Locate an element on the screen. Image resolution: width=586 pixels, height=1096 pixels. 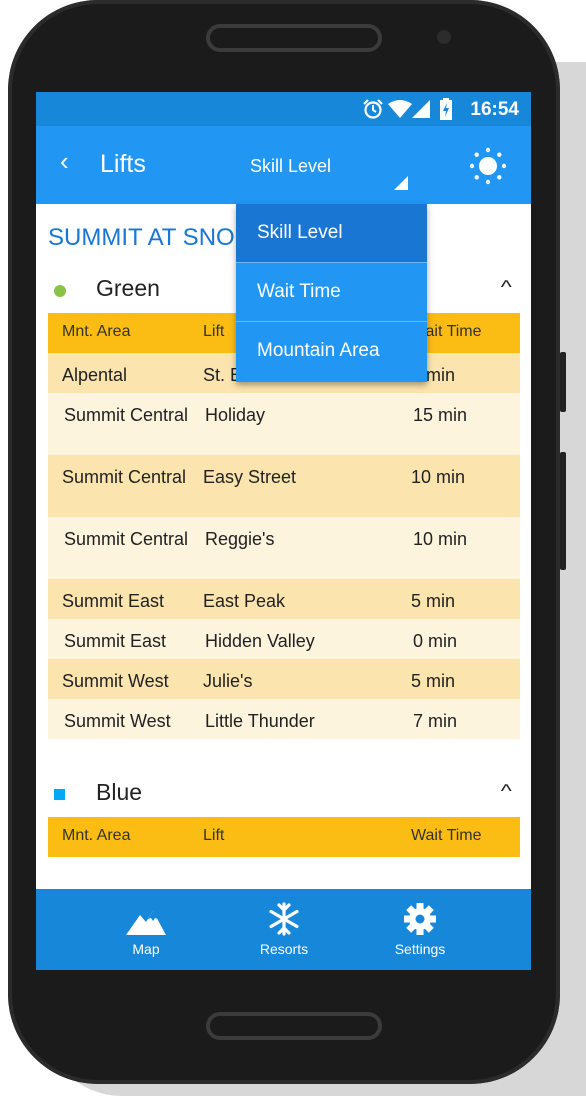
cell-lift: Easy Street is located at coordinates (250, 477).